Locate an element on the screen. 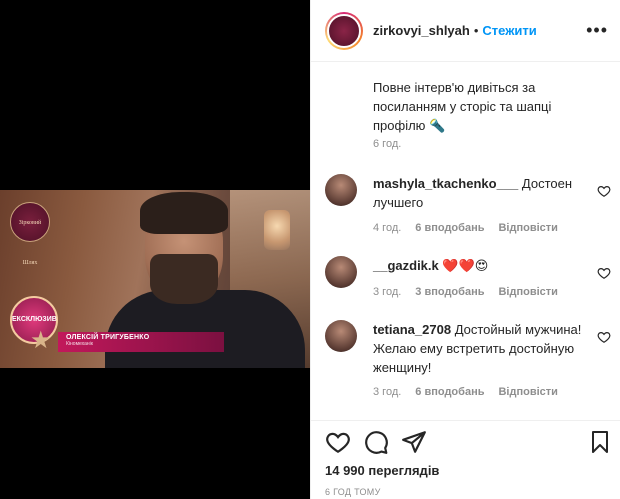 The height and width of the screenshot is (499, 620). name-lower-third: ОЛЕКСІЙ ТРИГУБЕНКО Кіномеханік is located at coordinates (141, 342).